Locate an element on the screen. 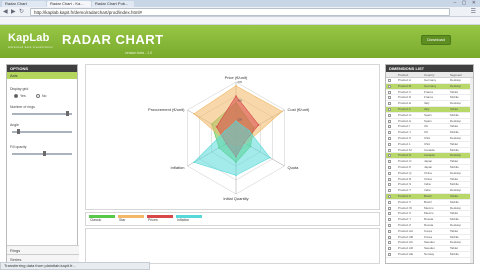 The height and width of the screenshot is (270, 480). kaplab-logo: KapLab is located at coordinates (29, 38).